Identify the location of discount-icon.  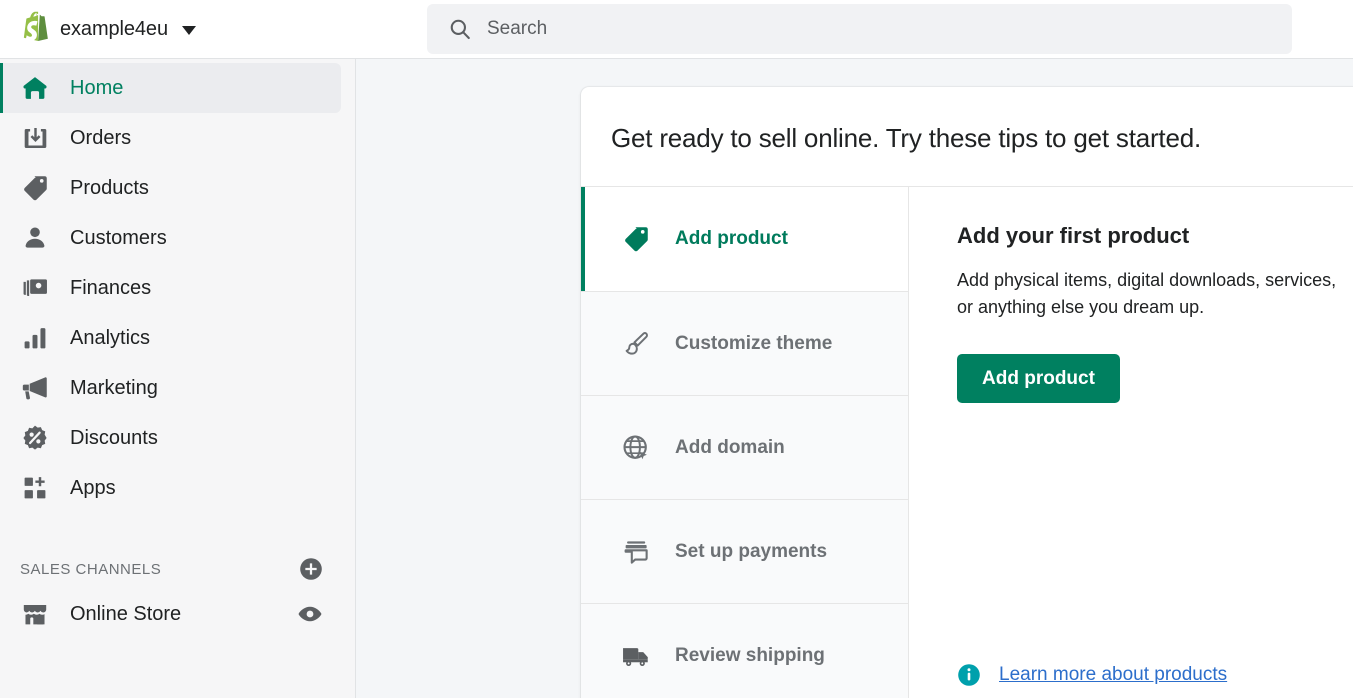
(35, 438).